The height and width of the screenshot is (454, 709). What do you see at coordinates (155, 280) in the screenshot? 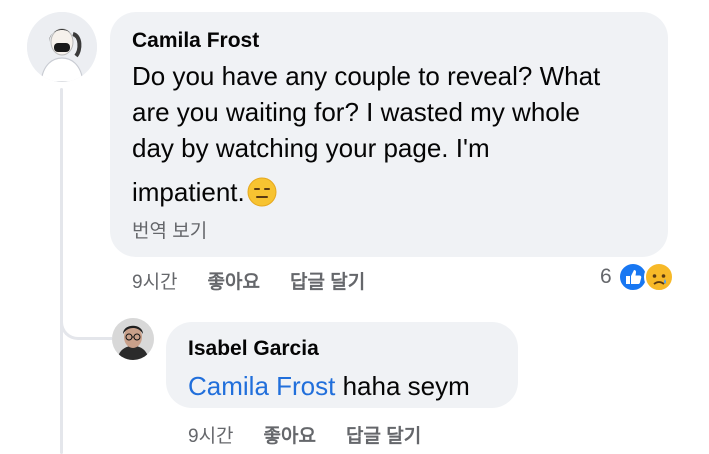
I see `comment-timestamp: 9시간` at bounding box center [155, 280].